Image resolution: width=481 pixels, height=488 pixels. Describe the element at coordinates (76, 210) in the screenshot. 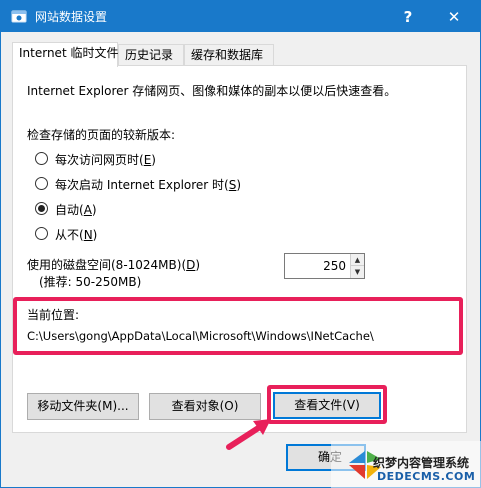

I see `radio-label: 自动(A)` at that location.